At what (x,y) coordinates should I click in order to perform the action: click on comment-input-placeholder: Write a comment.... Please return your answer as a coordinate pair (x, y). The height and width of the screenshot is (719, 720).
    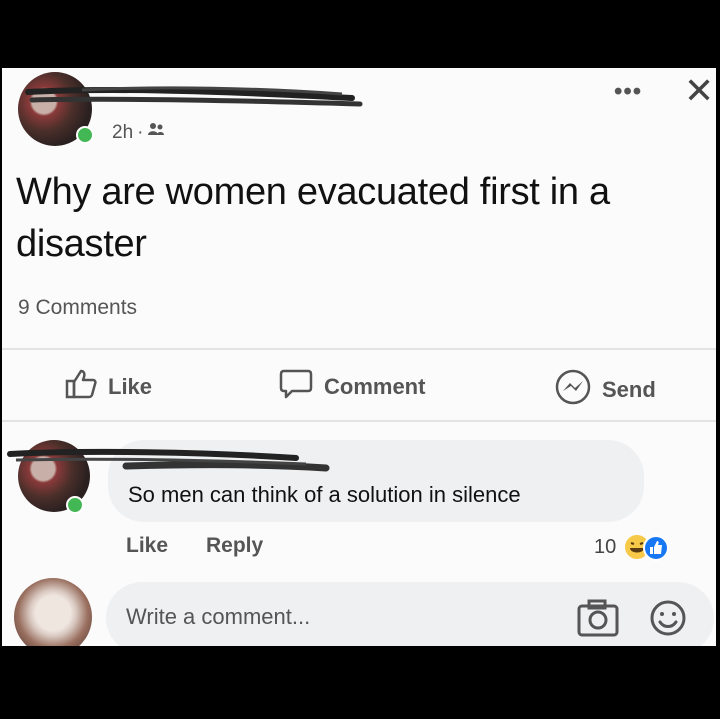
    Looking at the image, I should click on (218, 617).